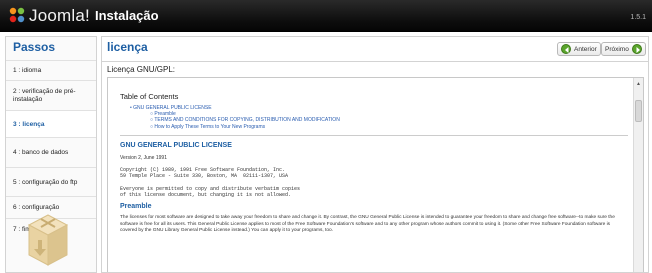 The image size is (652, 273). What do you see at coordinates (638, 111) in the screenshot?
I see `scrollbar-thumb` at bounding box center [638, 111].